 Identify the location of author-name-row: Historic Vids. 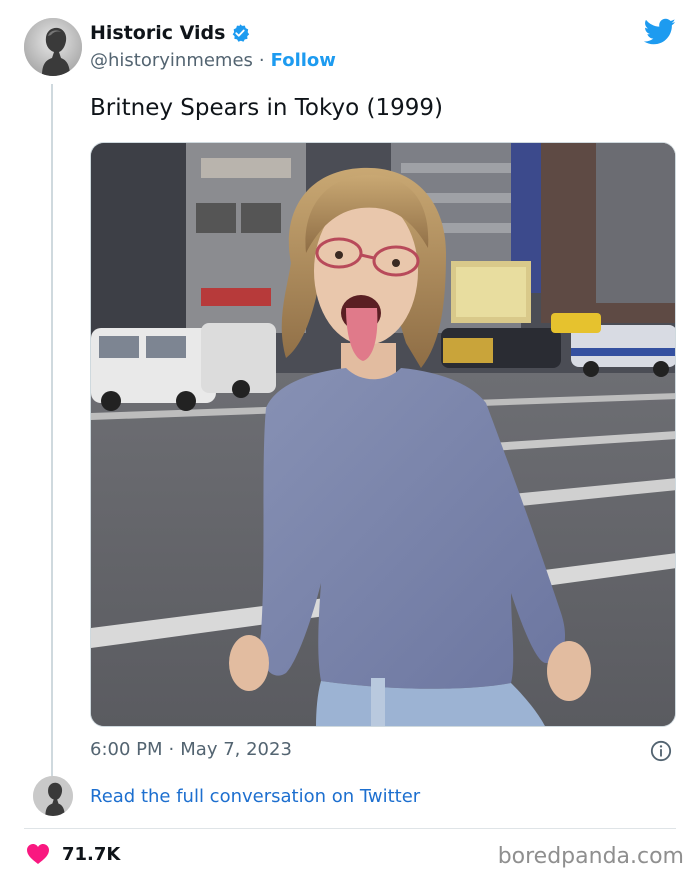
(170, 33).